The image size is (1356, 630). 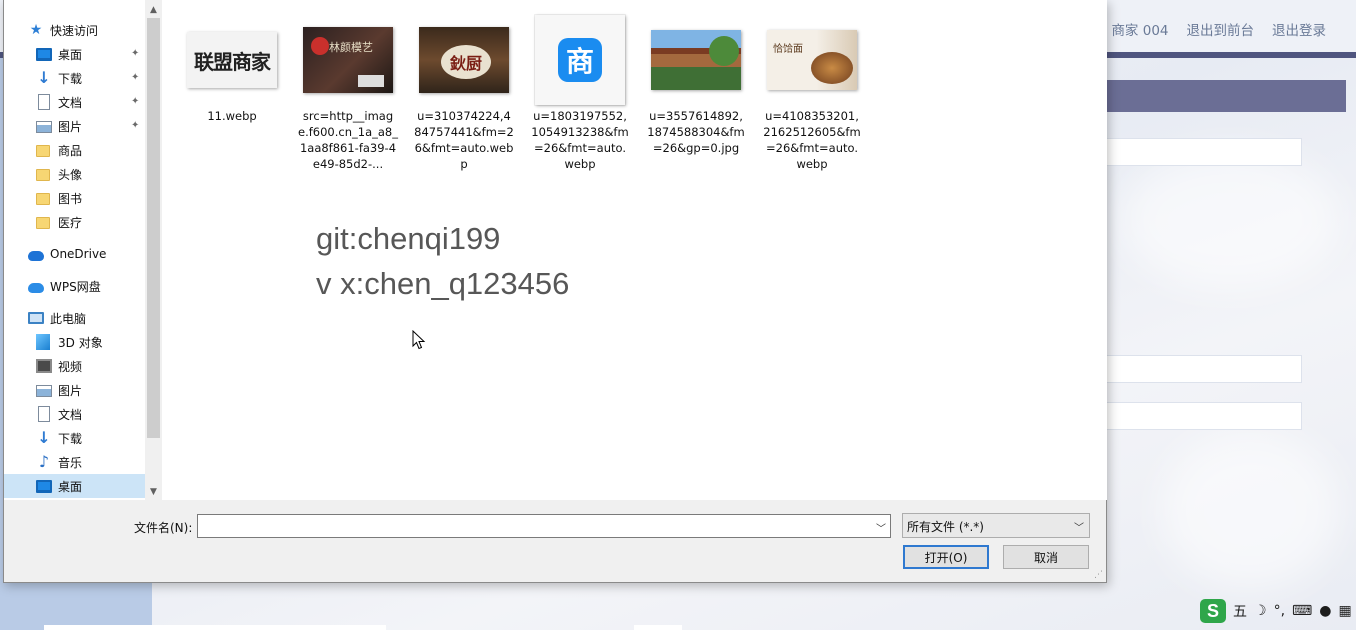 I want to click on file-thumbnail: 商, so click(x=580, y=60).